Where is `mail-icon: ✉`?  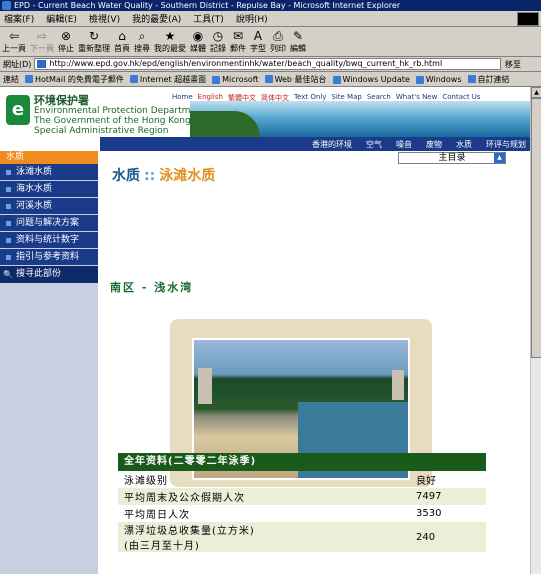
mail-icon: ✉ is located at coordinates (238, 36).